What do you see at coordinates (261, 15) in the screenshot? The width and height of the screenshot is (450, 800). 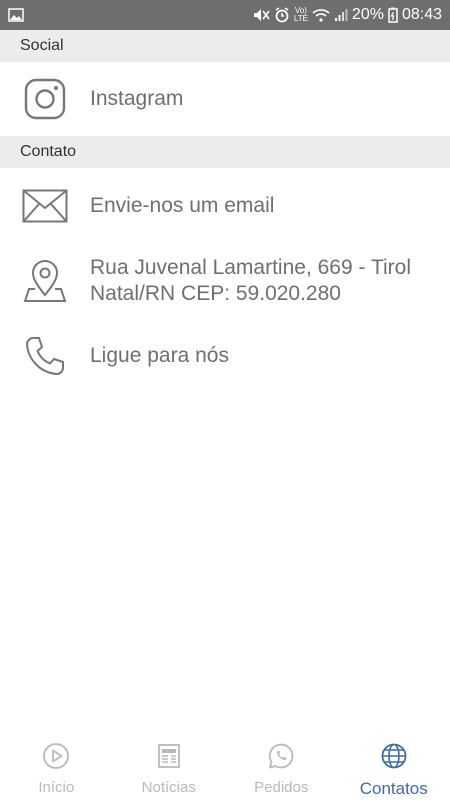 I see `mute-icon` at bounding box center [261, 15].